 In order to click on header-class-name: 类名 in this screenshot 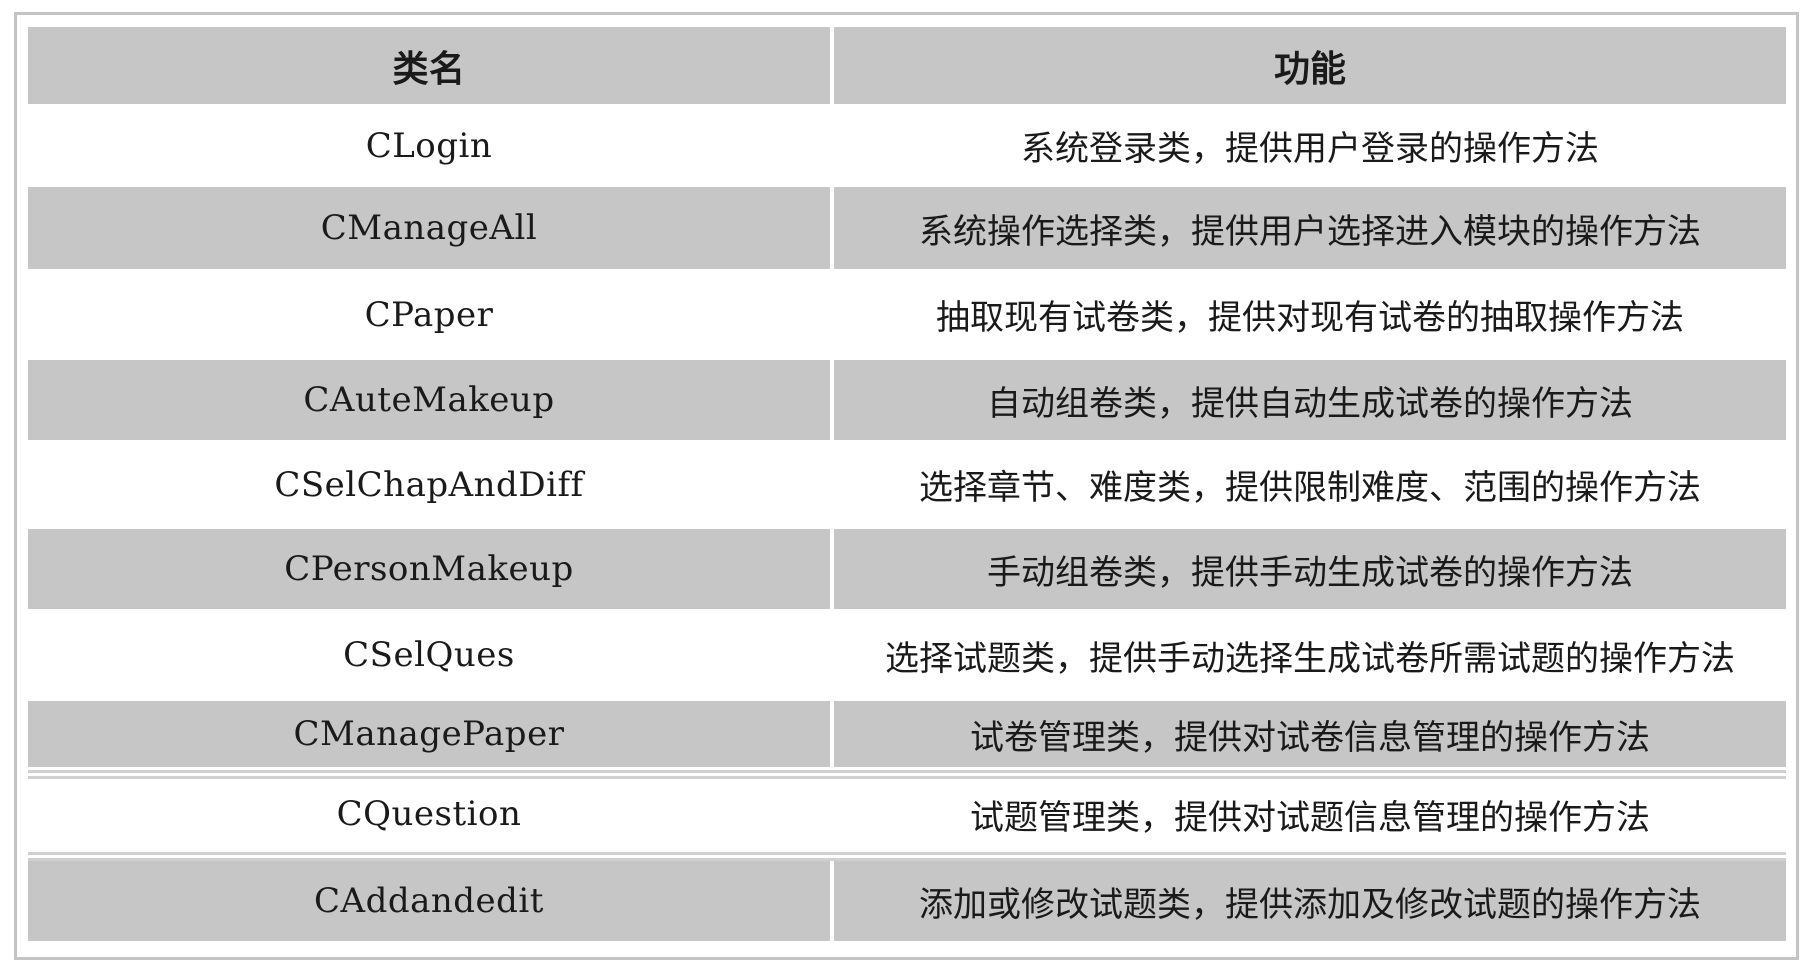, I will do `click(429, 68)`.